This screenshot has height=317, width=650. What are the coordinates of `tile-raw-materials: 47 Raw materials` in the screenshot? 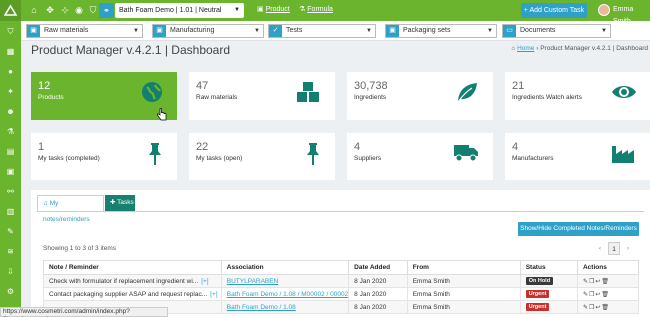 It's located at (262, 96).